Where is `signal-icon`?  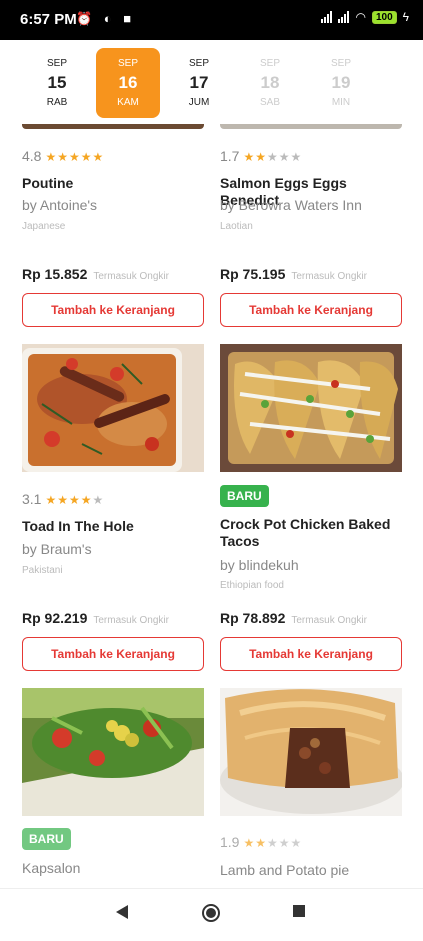 signal-icon is located at coordinates (327, 17).